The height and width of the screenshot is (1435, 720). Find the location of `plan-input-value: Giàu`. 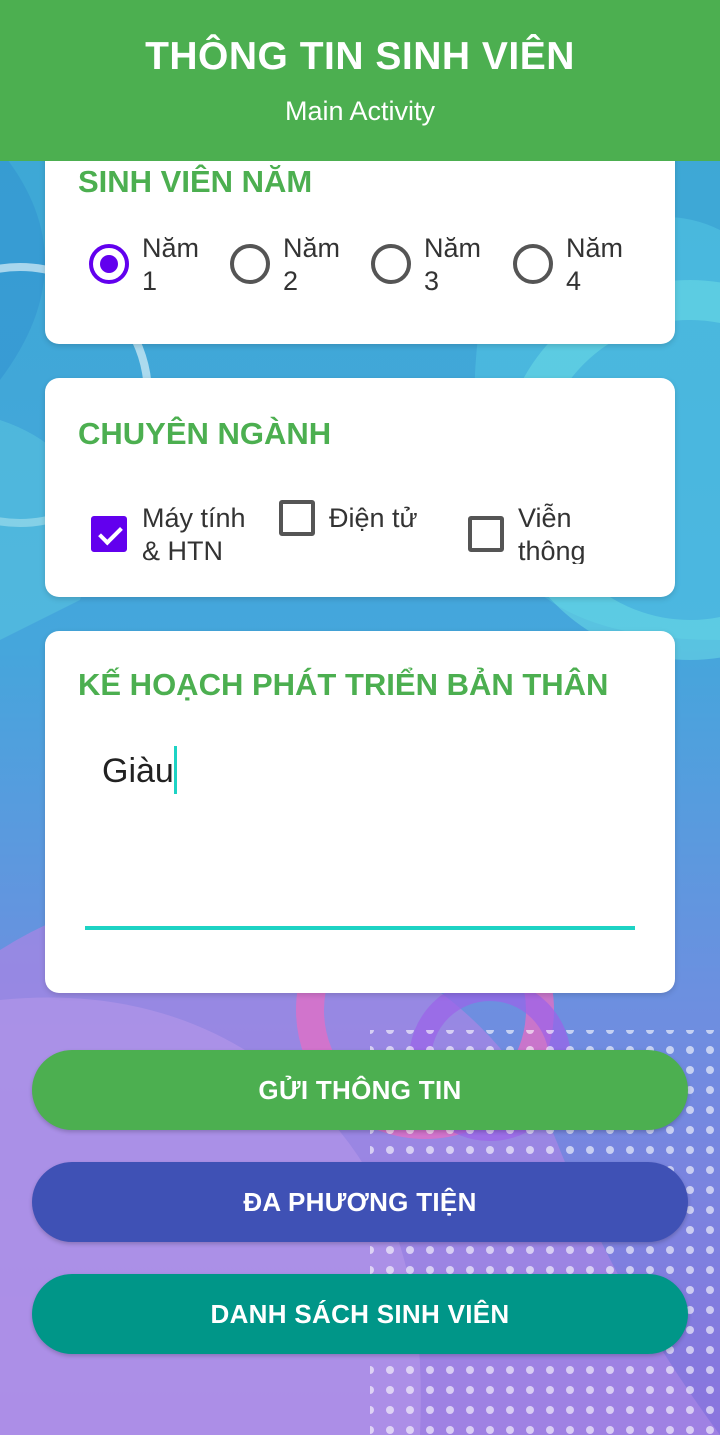

plan-input-value: Giàu is located at coordinates (138, 771).